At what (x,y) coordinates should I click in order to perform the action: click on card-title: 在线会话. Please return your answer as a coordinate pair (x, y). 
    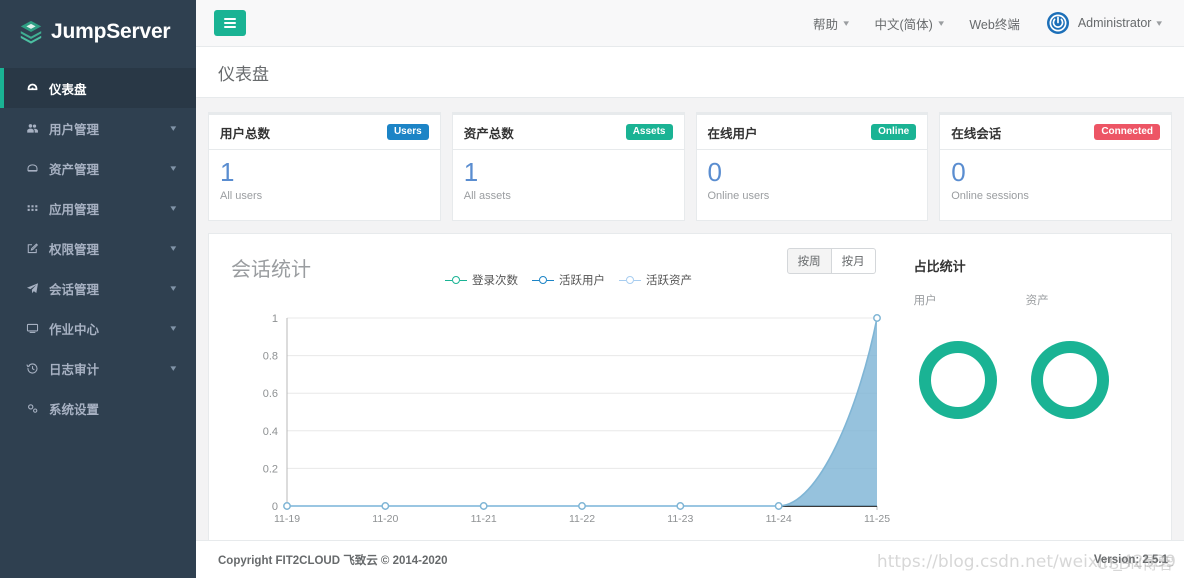
    Looking at the image, I should click on (976, 133).